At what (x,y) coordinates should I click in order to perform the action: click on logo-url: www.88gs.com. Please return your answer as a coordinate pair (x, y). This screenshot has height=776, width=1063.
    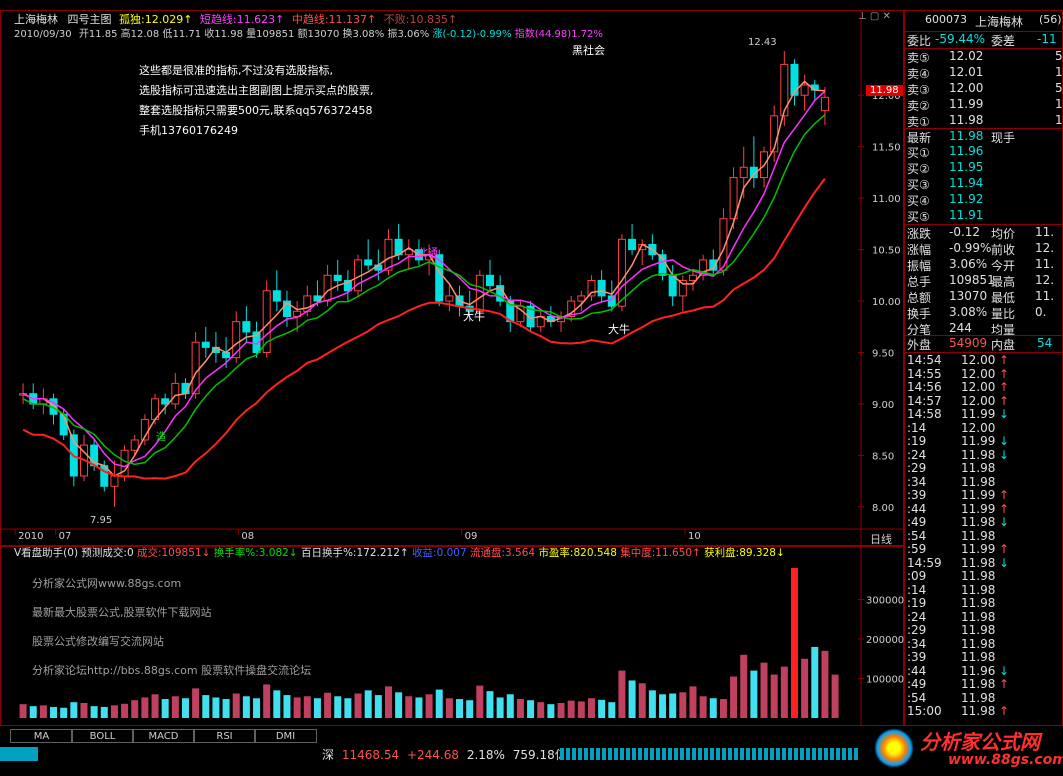
    Looking at the image, I should click on (1005, 760).